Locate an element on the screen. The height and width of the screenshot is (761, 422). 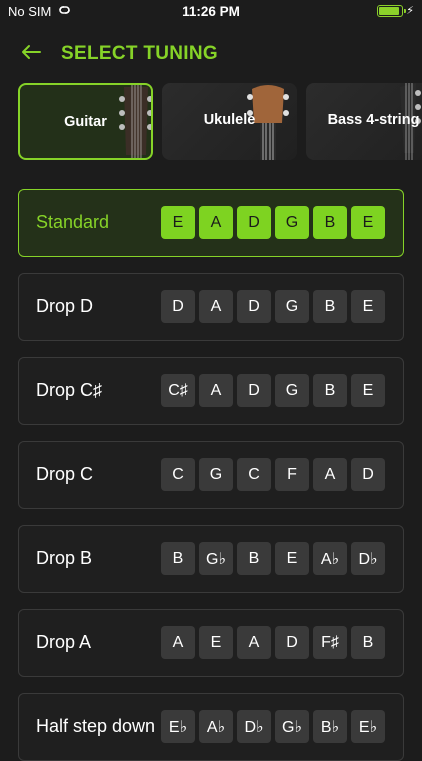
tuning-name: Half step down is located at coordinates (96, 726).